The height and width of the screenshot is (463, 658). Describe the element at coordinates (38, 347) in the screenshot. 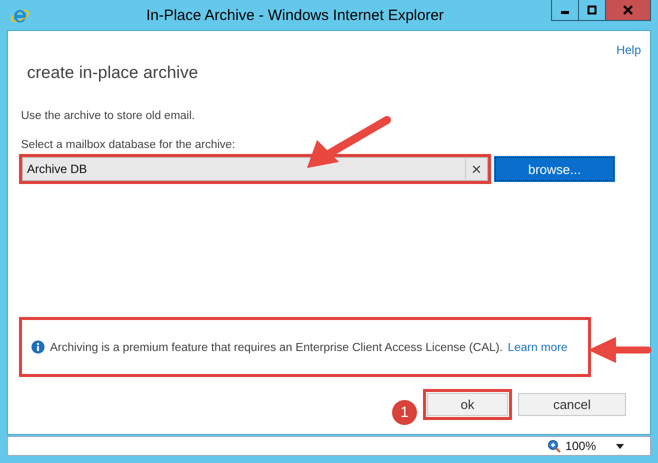

I see `info-icon` at that location.